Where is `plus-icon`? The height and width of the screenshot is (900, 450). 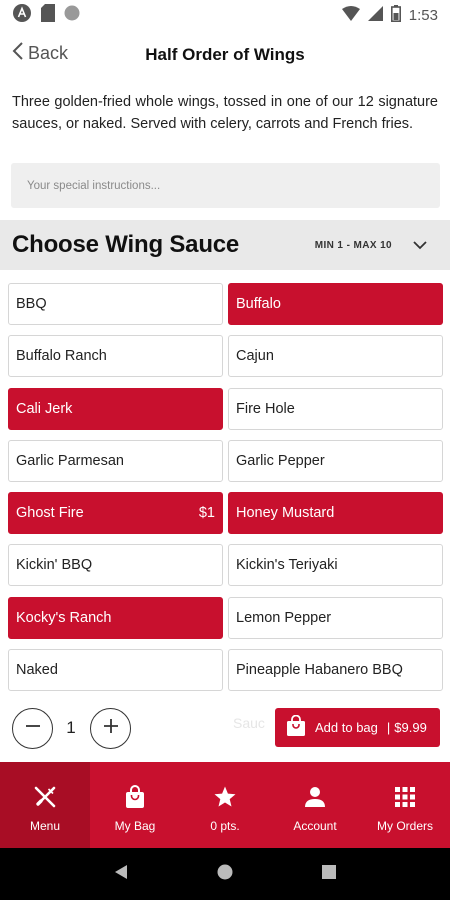
plus-icon is located at coordinates (111, 728).